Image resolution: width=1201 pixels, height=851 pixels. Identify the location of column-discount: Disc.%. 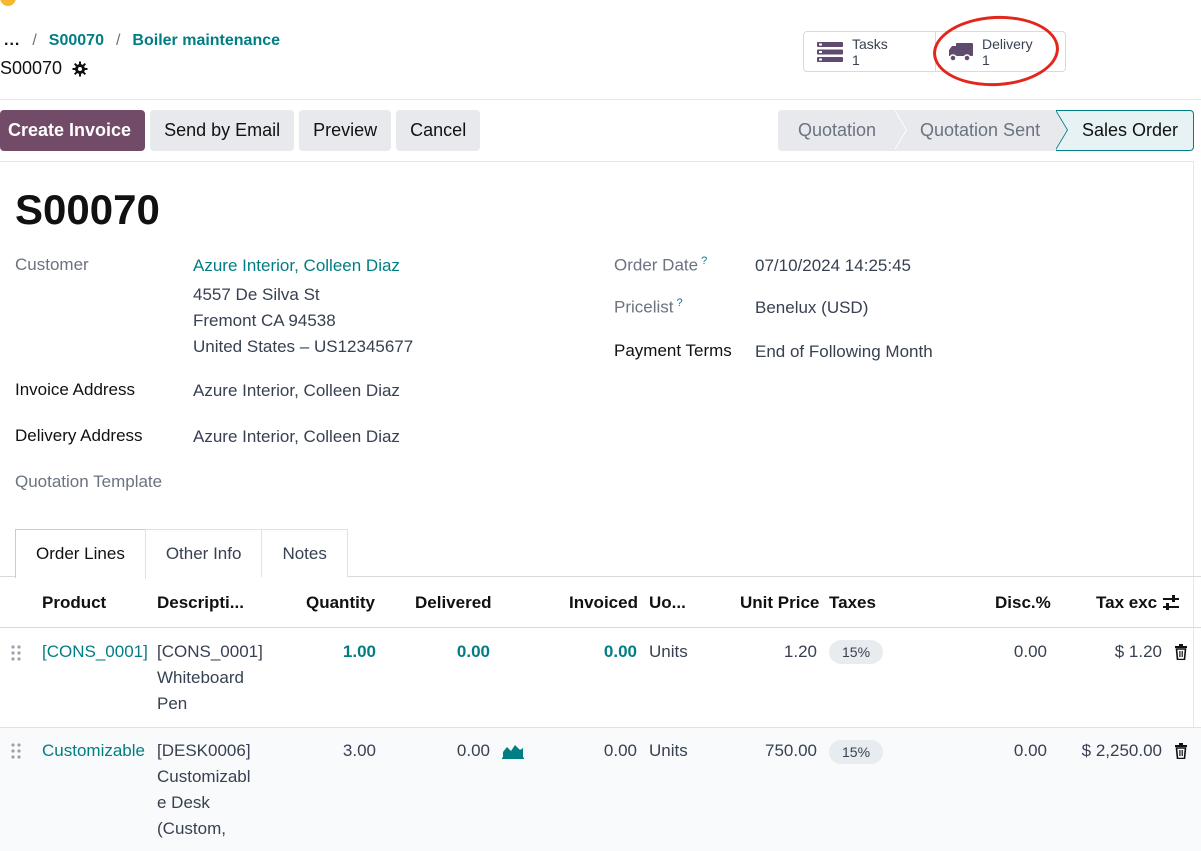
(1023, 603).